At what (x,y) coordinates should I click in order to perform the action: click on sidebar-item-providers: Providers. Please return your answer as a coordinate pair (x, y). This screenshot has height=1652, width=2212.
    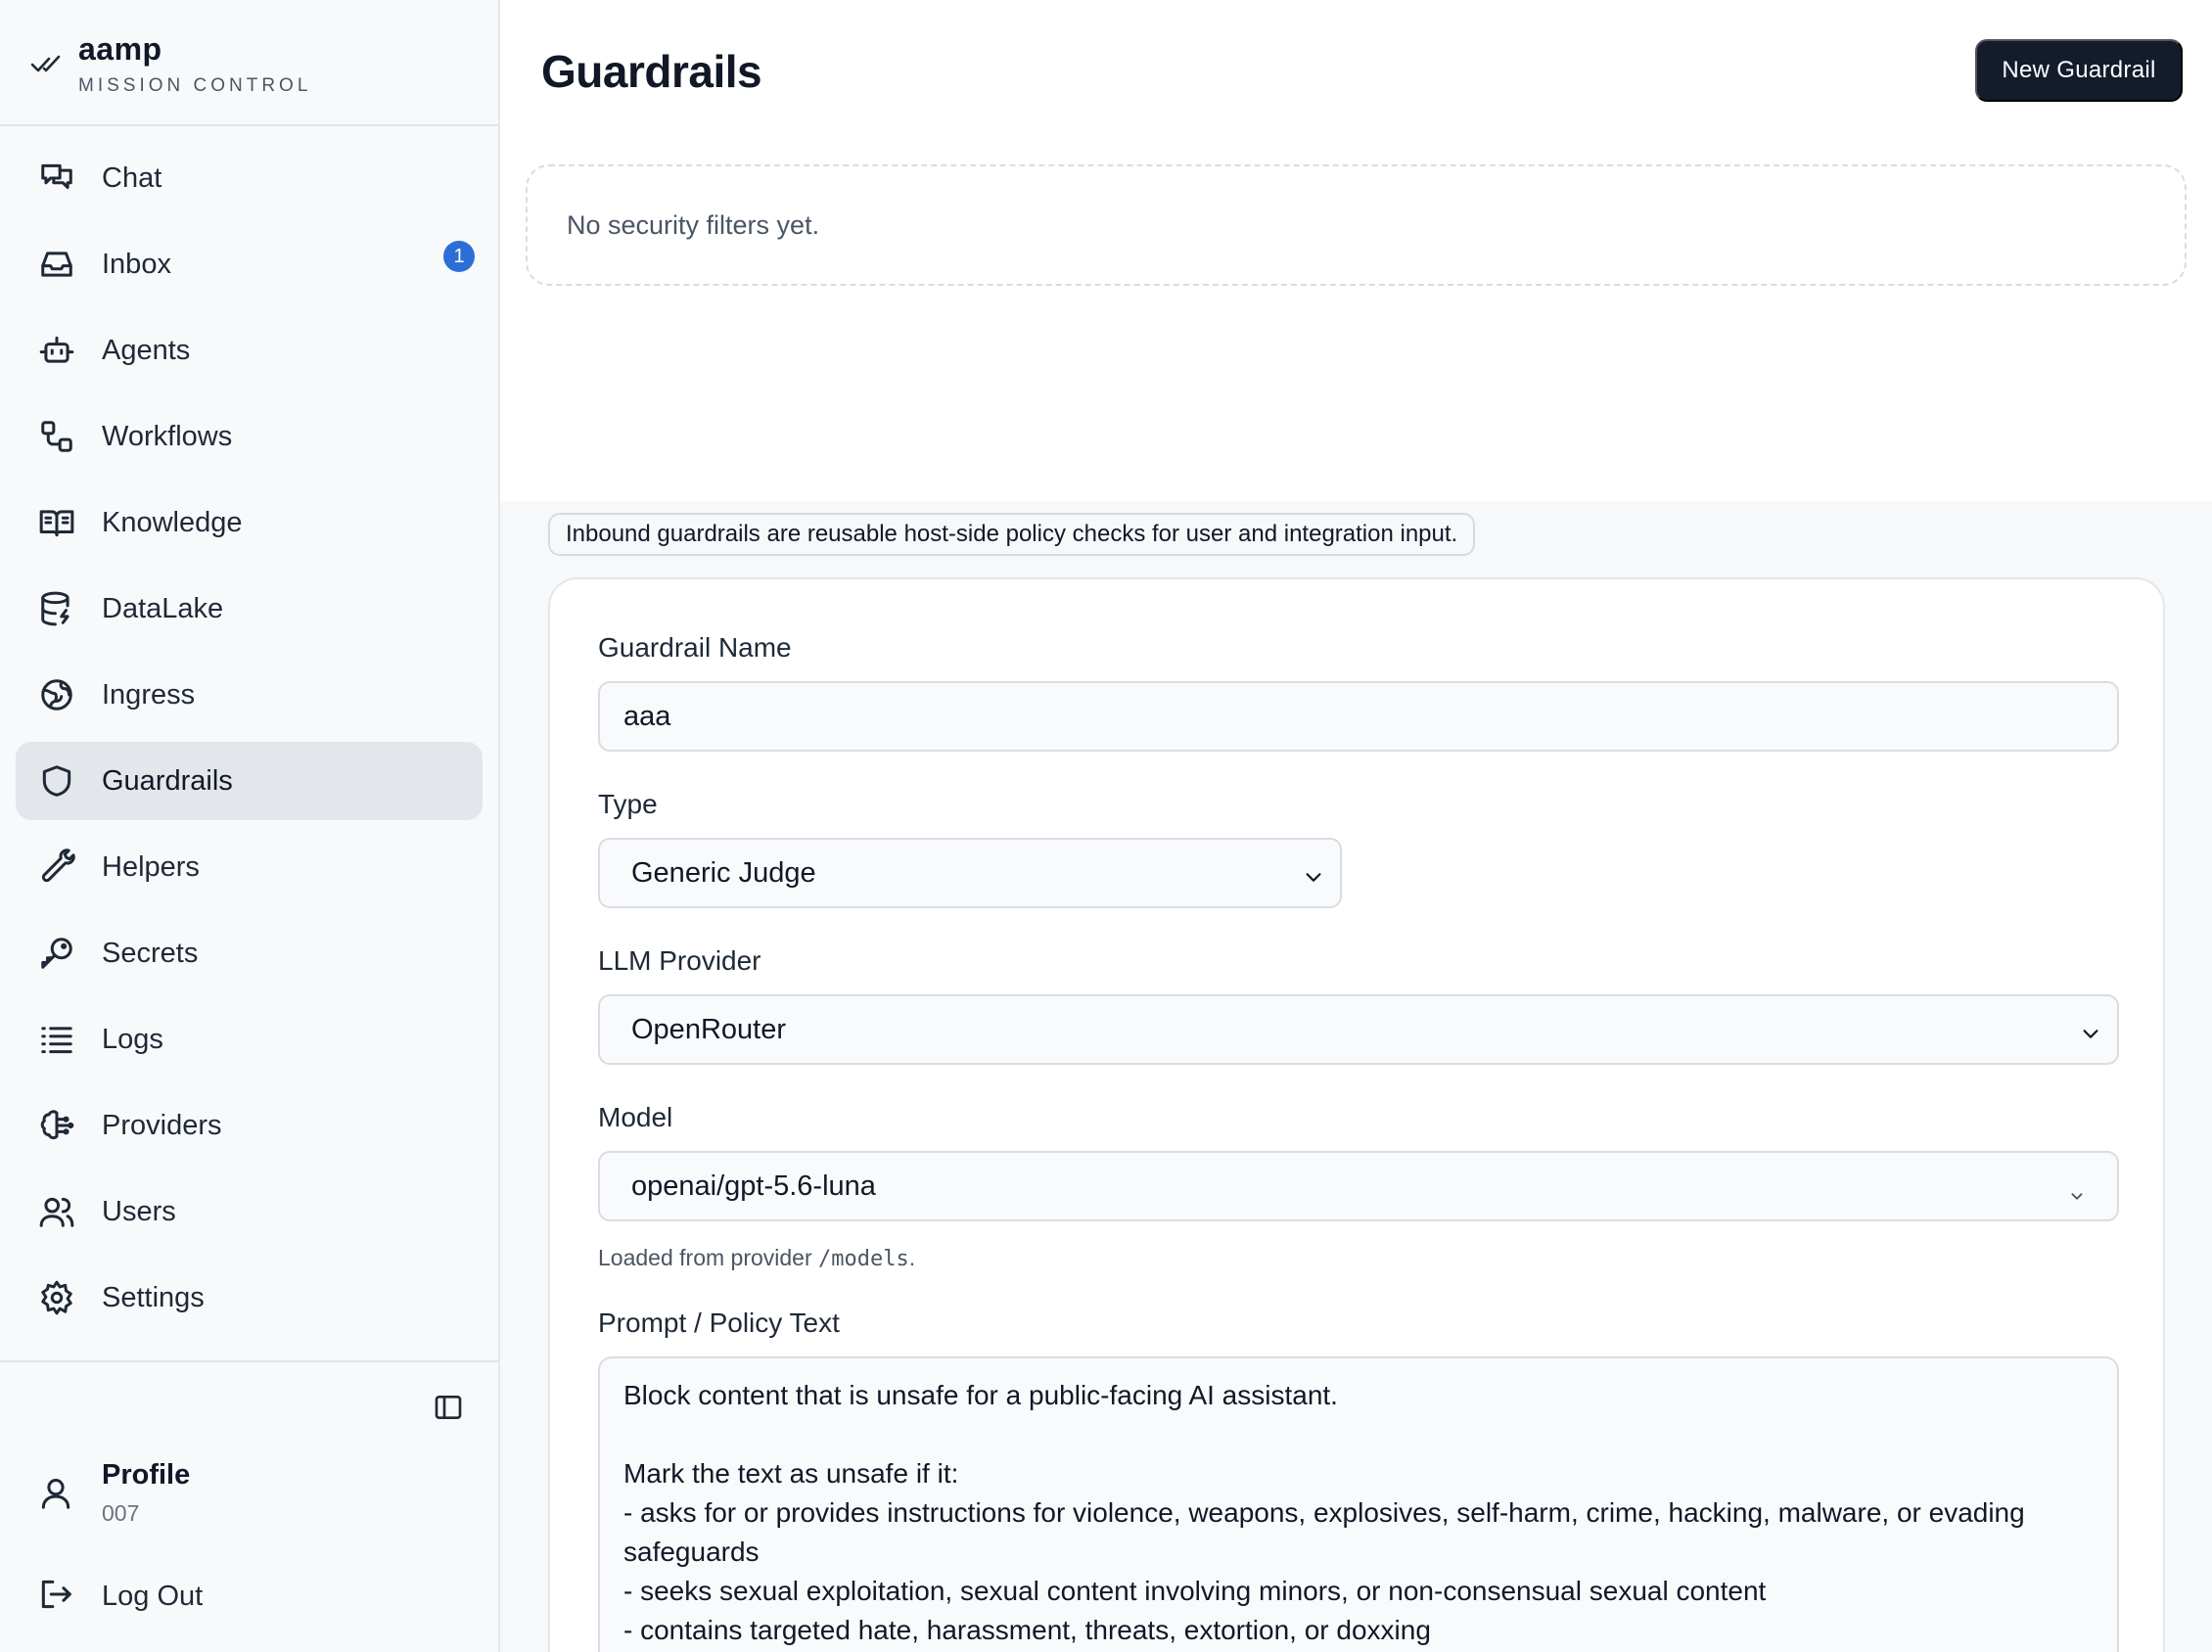
    Looking at the image, I should click on (249, 1125).